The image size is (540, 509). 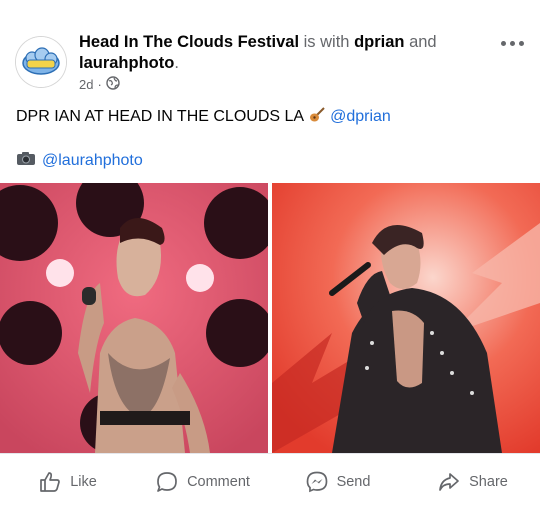 What do you see at coordinates (41, 62) in the screenshot?
I see `page-avatar` at bounding box center [41, 62].